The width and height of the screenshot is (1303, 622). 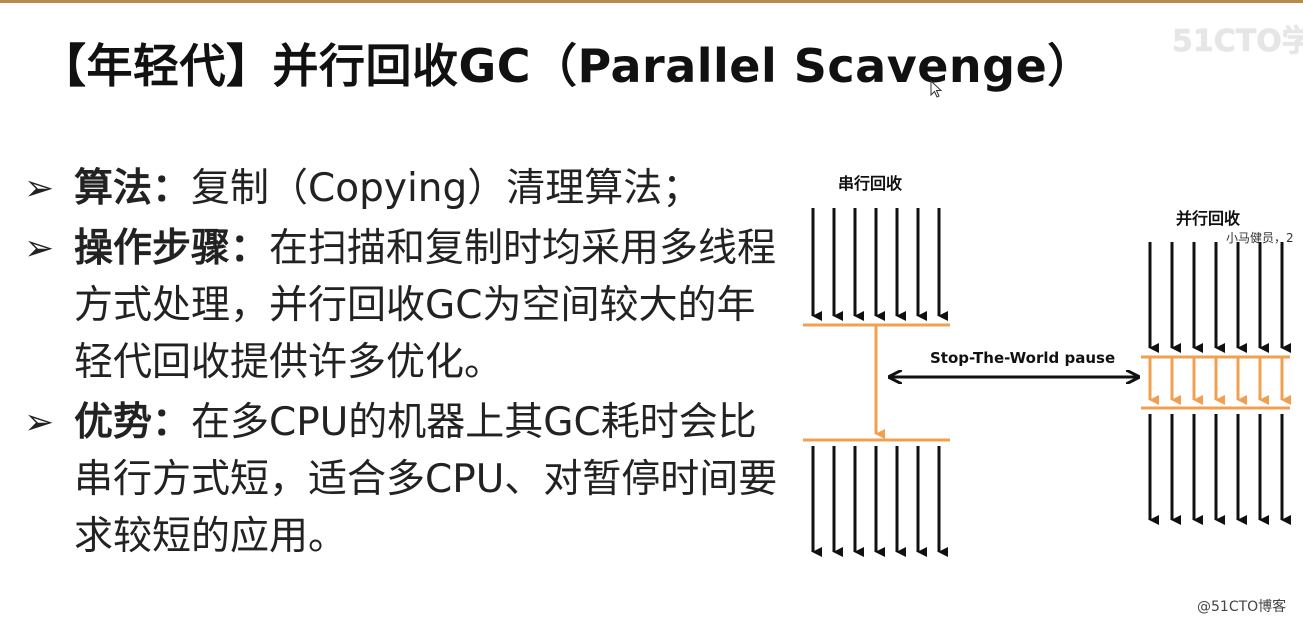 I want to click on serial-threads-before, so click(x=879, y=264).